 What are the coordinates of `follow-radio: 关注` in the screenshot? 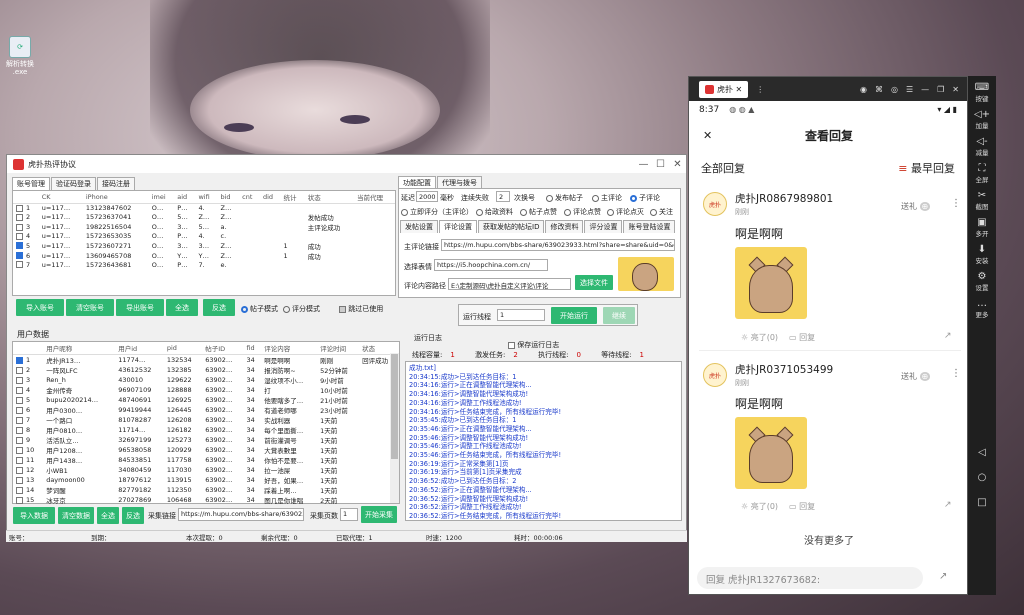 It's located at (661, 212).